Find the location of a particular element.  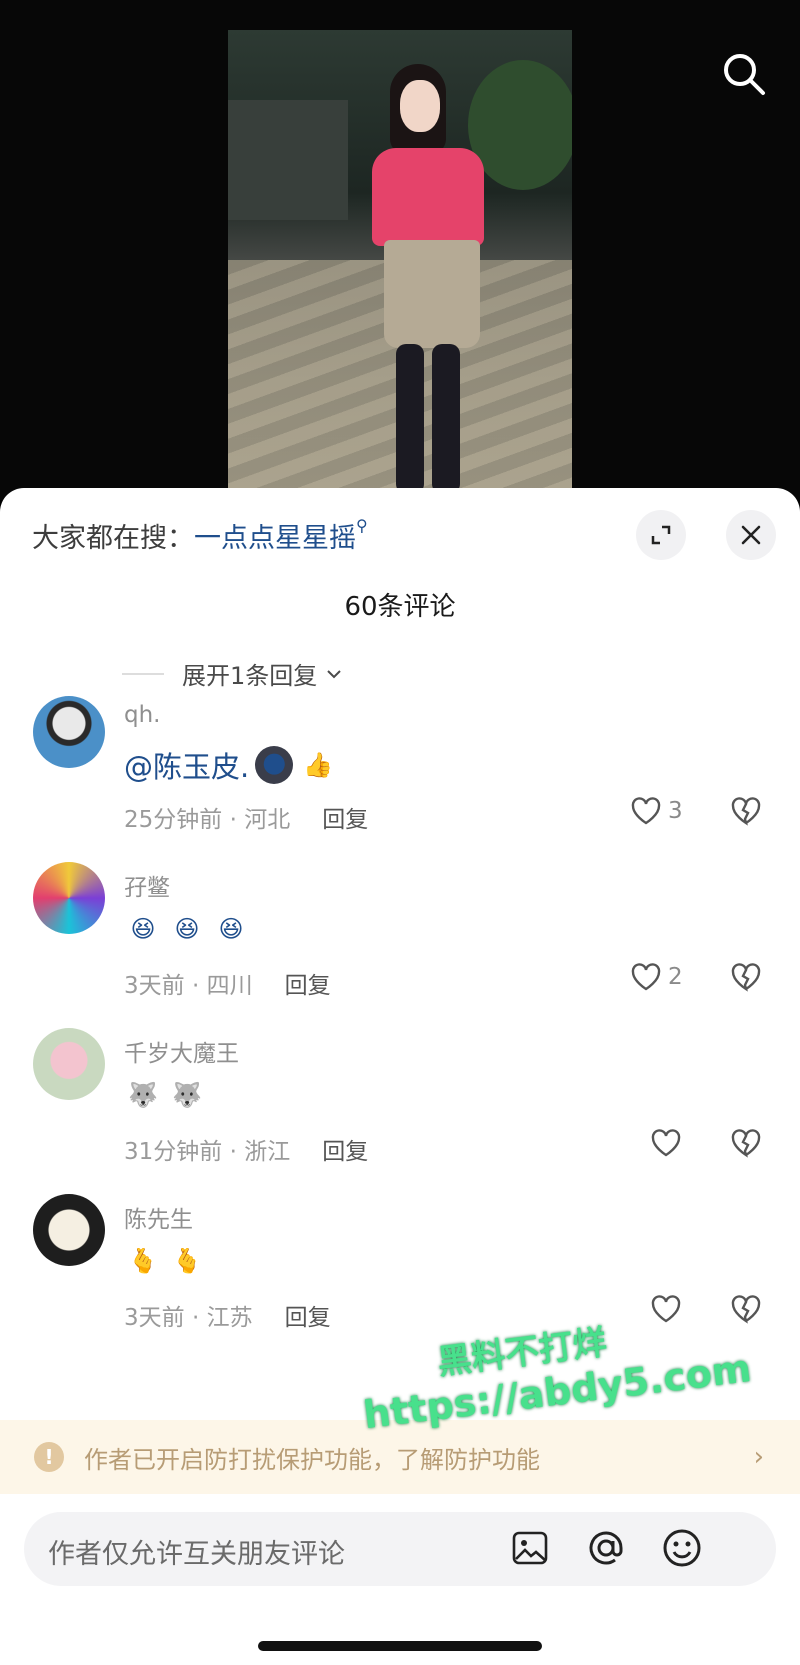

video-subject is located at coordinates (428, 272).